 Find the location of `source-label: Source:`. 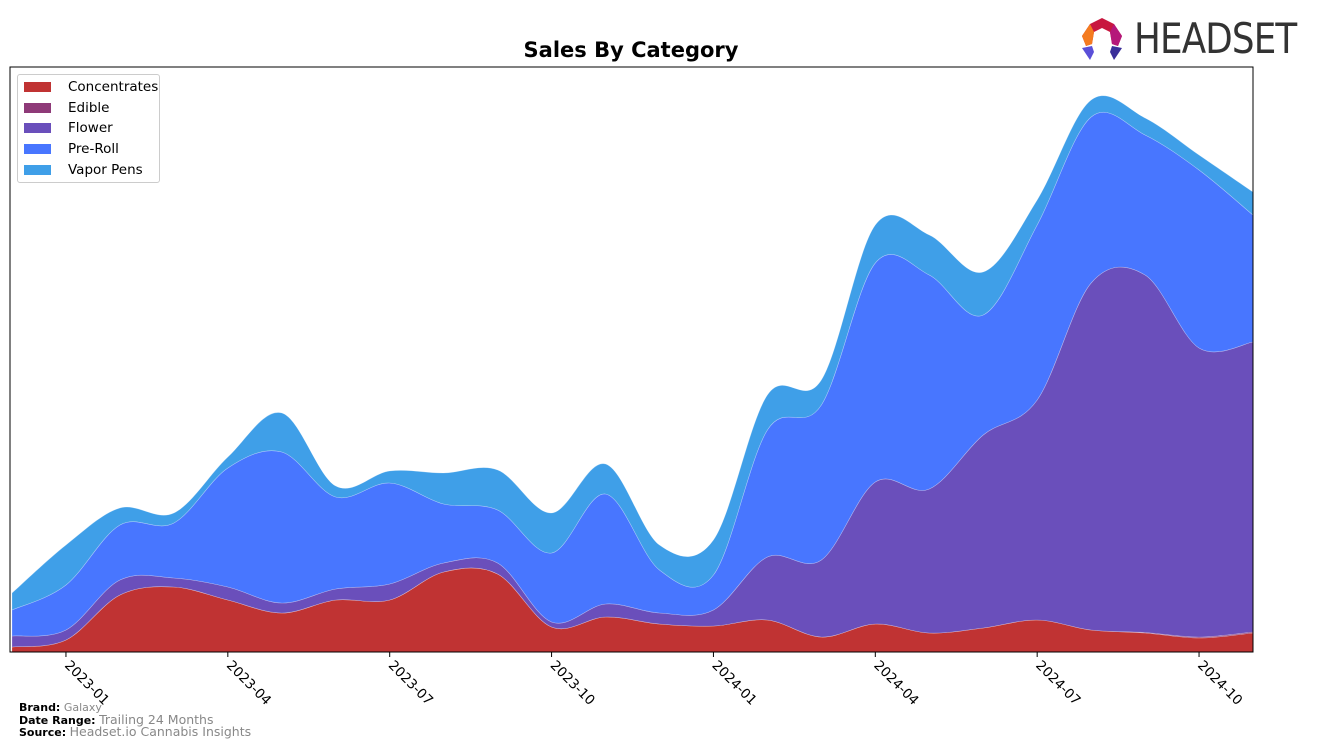

source-label: Source: is located at coordinates (43, 732).